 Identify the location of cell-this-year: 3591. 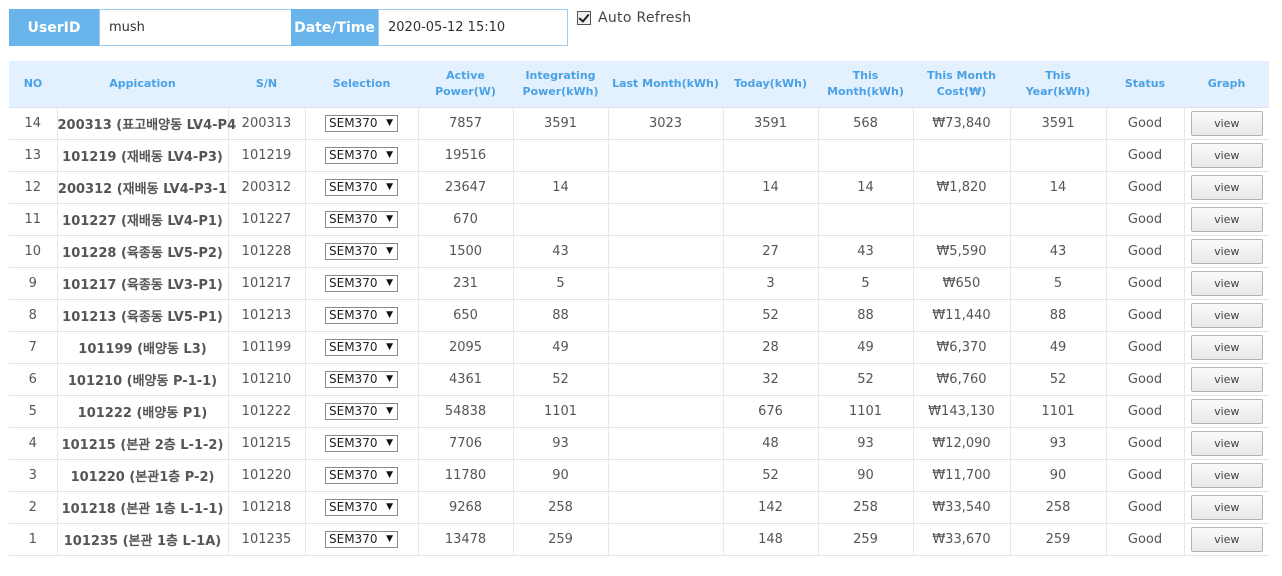
(1058, 123).